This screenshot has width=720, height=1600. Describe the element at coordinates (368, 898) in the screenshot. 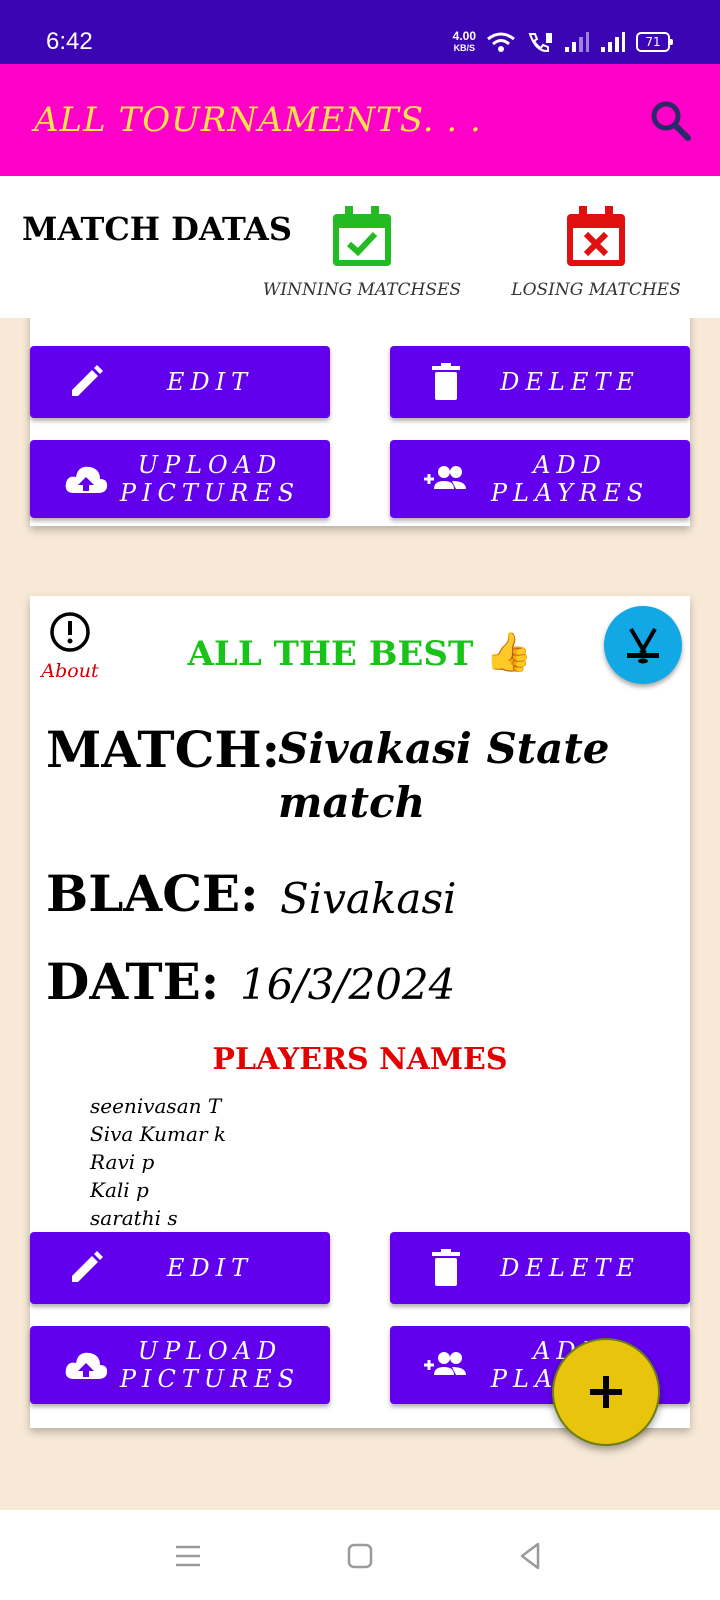

I see `place-value: Sivakasi` at that location.